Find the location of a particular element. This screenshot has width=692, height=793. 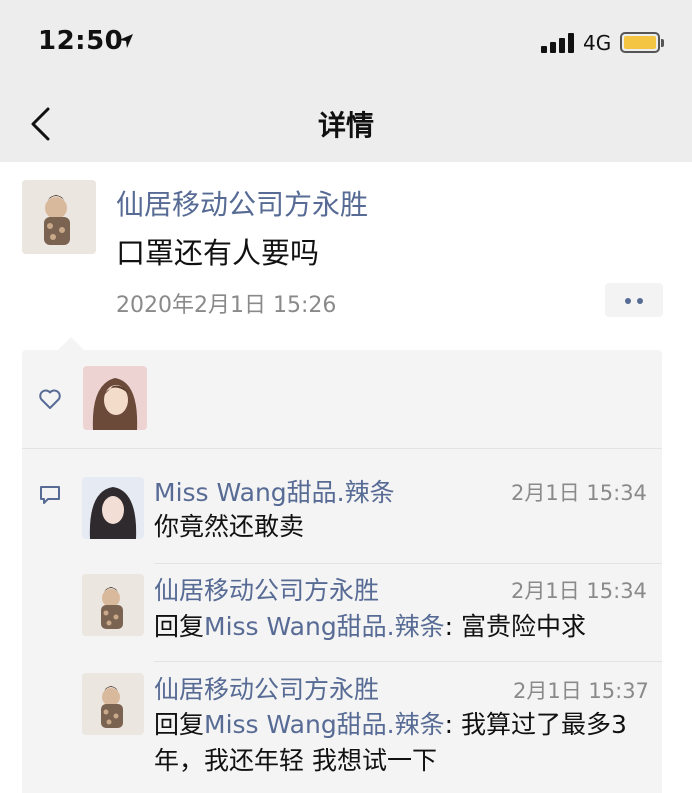

panel-caret is located at coordinates (71, 343).